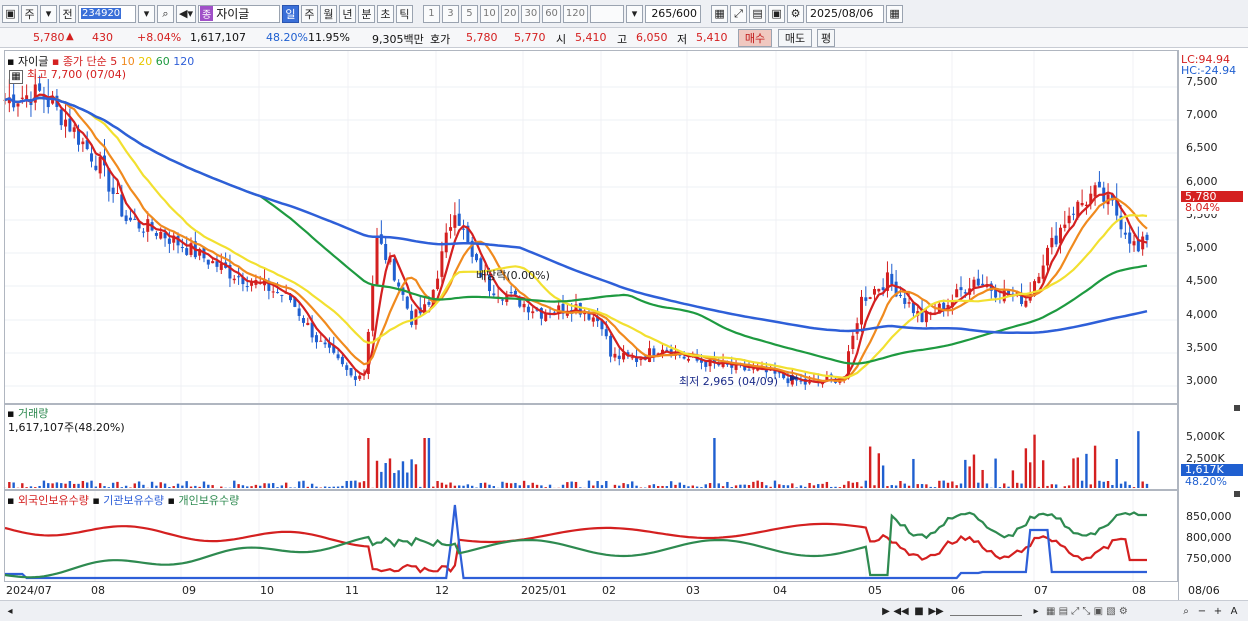 Image resolution: width=1248 pixels, height=621 pixels. I want to click on stop-icon: ■, so click(919, 611).